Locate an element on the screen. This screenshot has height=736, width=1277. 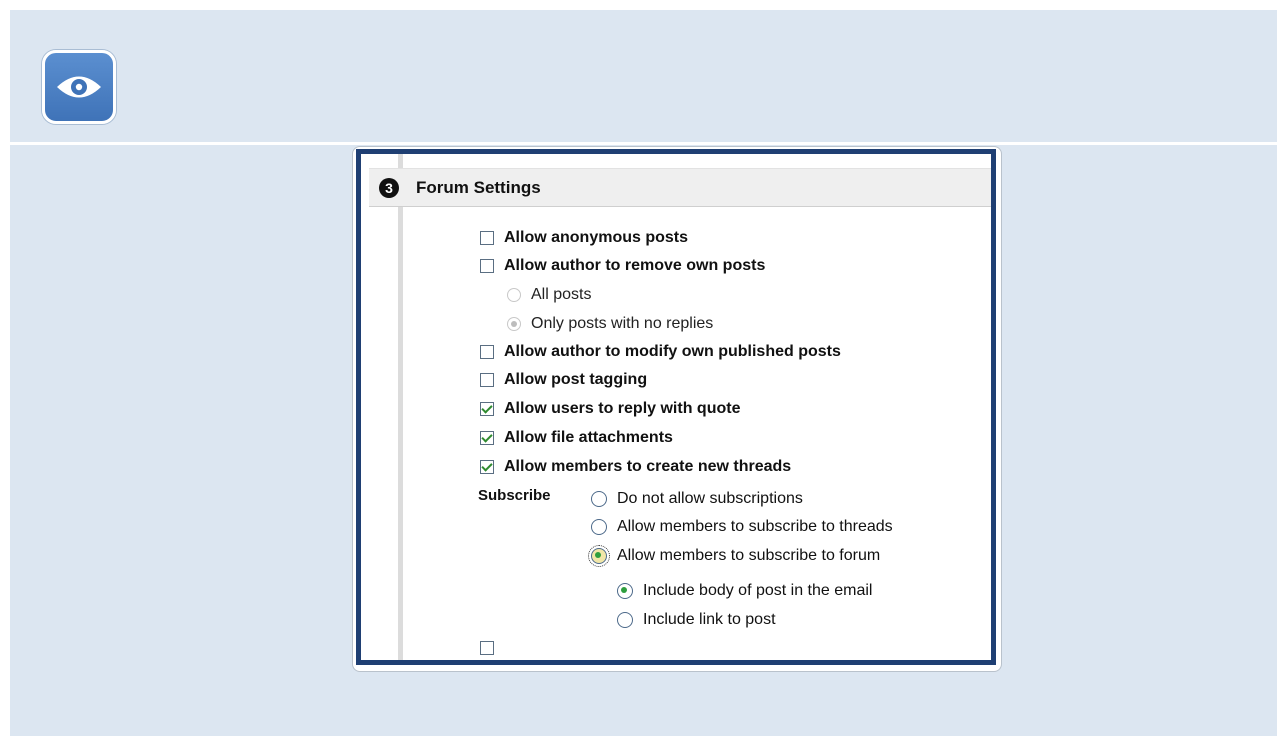
panel-left-rule is located at coordinates (400, 407).